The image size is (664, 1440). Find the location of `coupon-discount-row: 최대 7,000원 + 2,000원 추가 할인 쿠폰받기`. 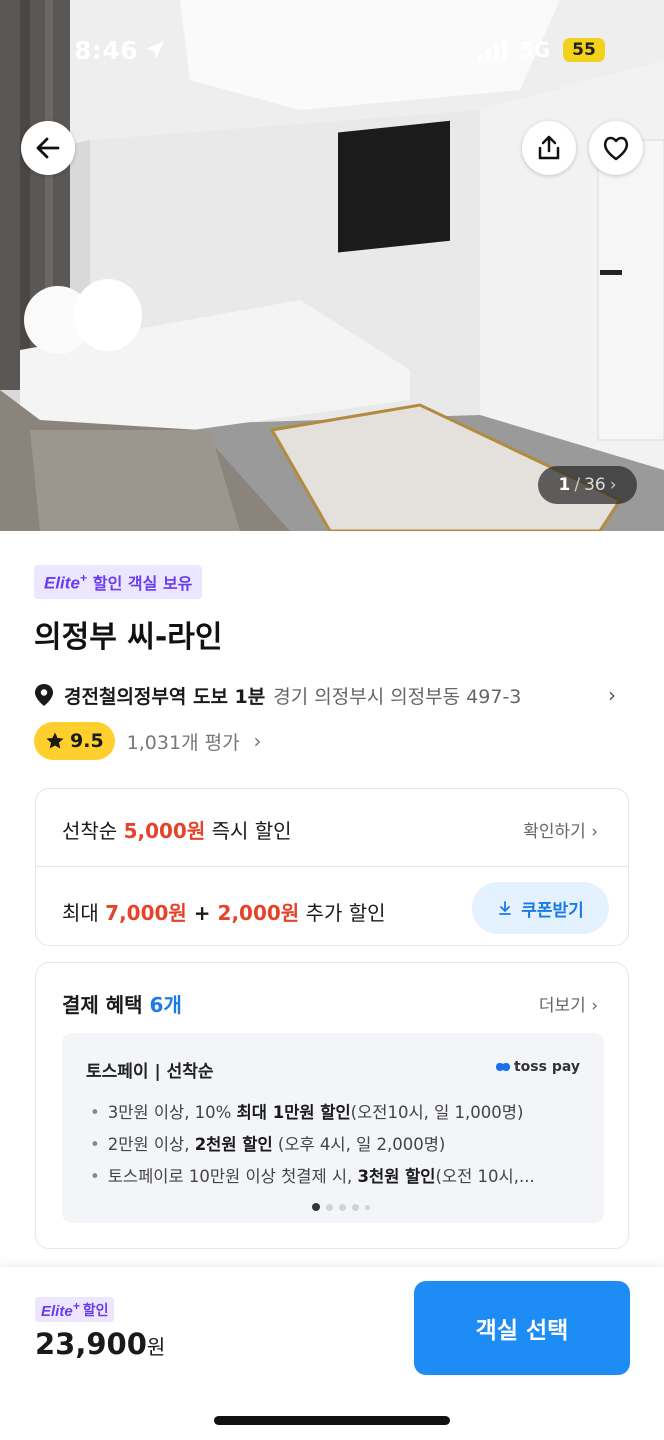

coupon-discount-row: 최대 7,000원 + 2,000원 추가 할인 쿠폰받기 is located at coordinates (332, 907).